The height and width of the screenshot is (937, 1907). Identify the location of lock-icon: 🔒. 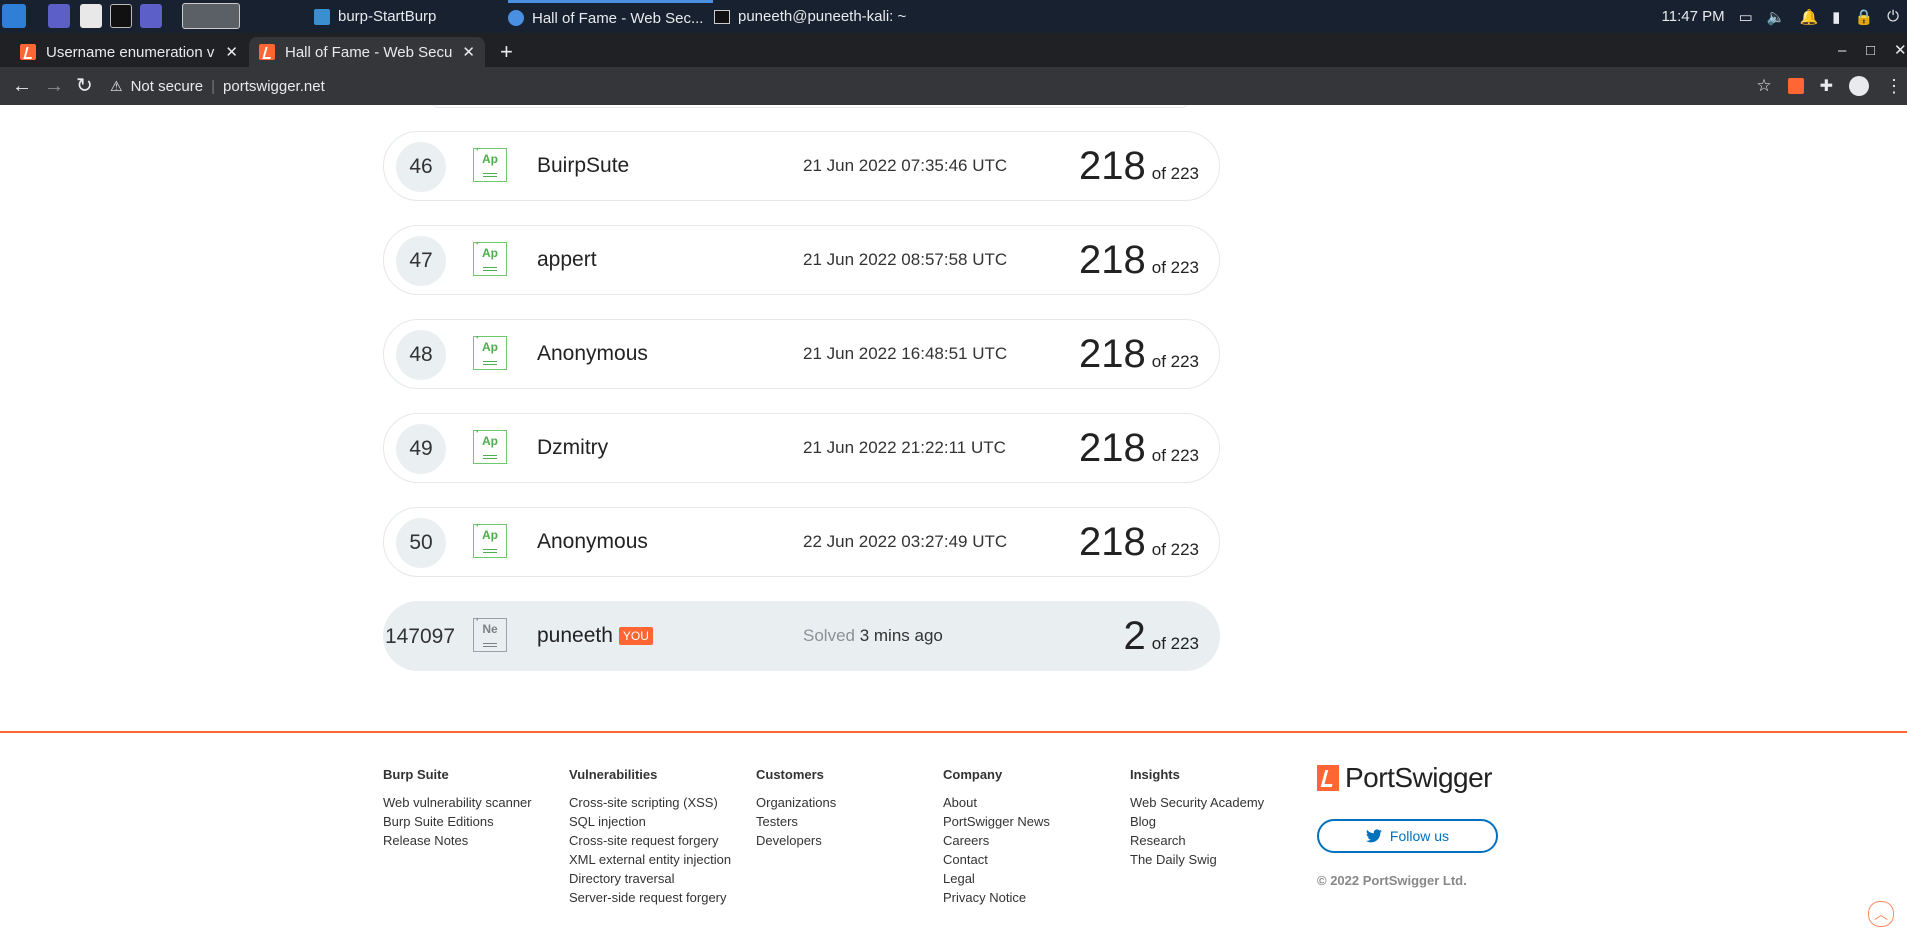
(1863, 17).